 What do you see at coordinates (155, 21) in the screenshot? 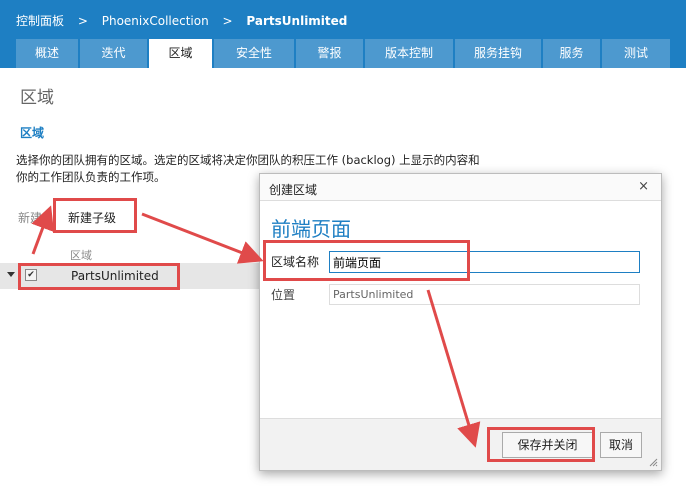
I see `breadcrumb-item-collection: PhoenixCollection` at bounding box center [155, 21].